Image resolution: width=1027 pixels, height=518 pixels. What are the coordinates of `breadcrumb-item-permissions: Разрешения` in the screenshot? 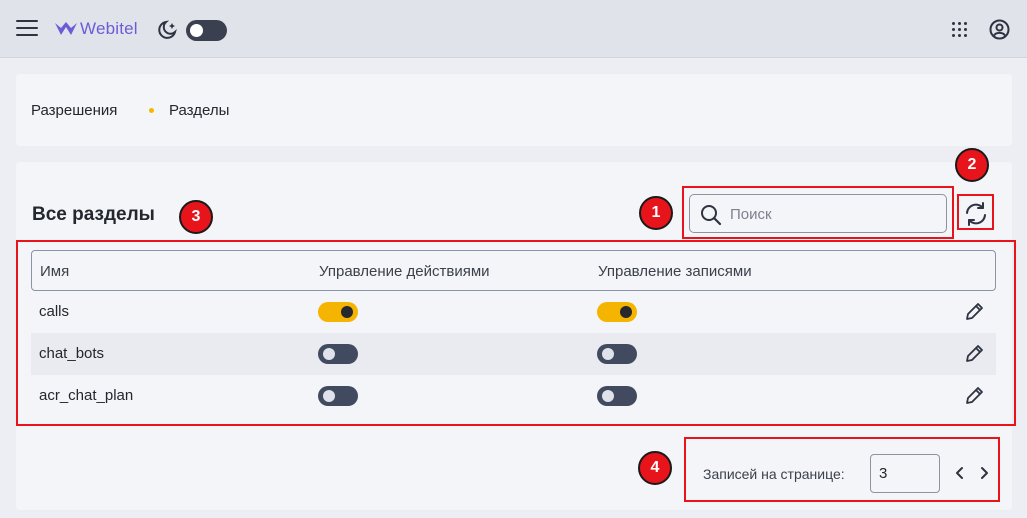 It's located at (74, 110).